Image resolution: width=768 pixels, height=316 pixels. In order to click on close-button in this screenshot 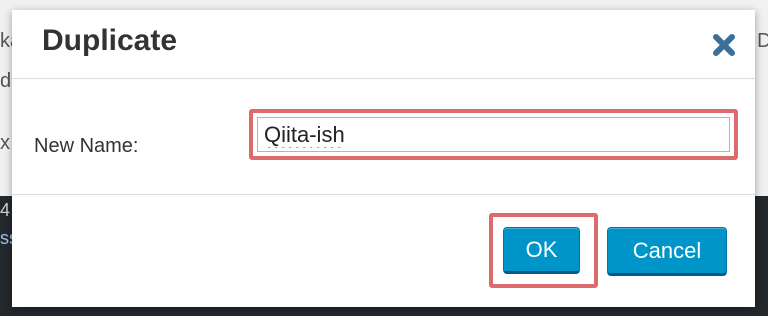, I will do `click(724, 45)`.